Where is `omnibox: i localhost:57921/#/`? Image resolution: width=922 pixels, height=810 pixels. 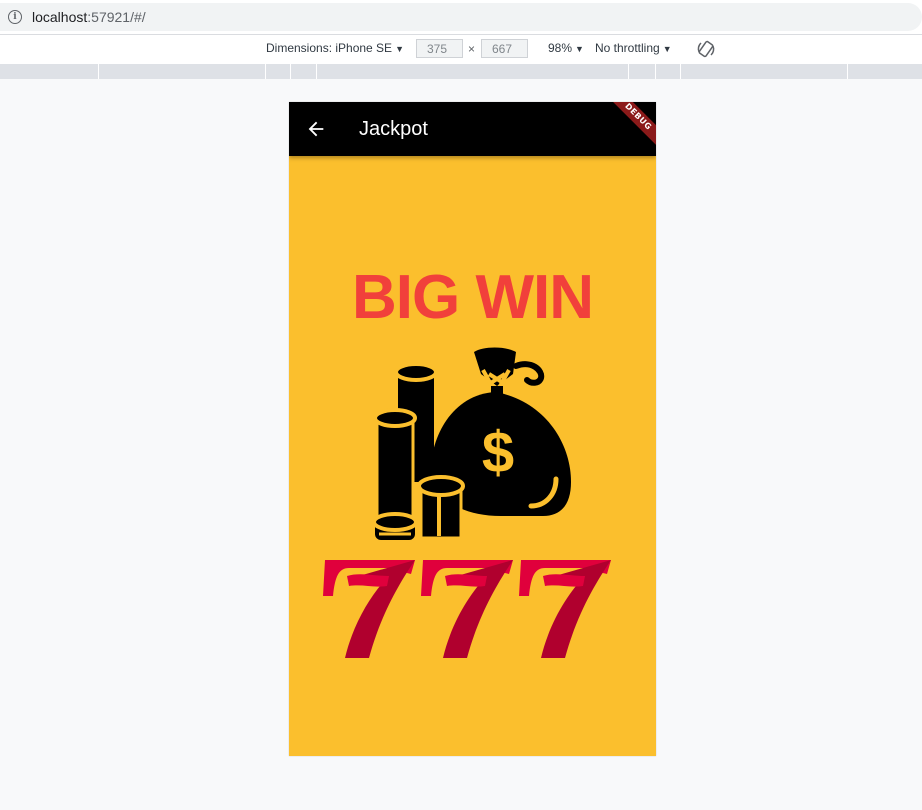 omnibox: i localhost:57921/#/ is located at coordinates (461, 17).